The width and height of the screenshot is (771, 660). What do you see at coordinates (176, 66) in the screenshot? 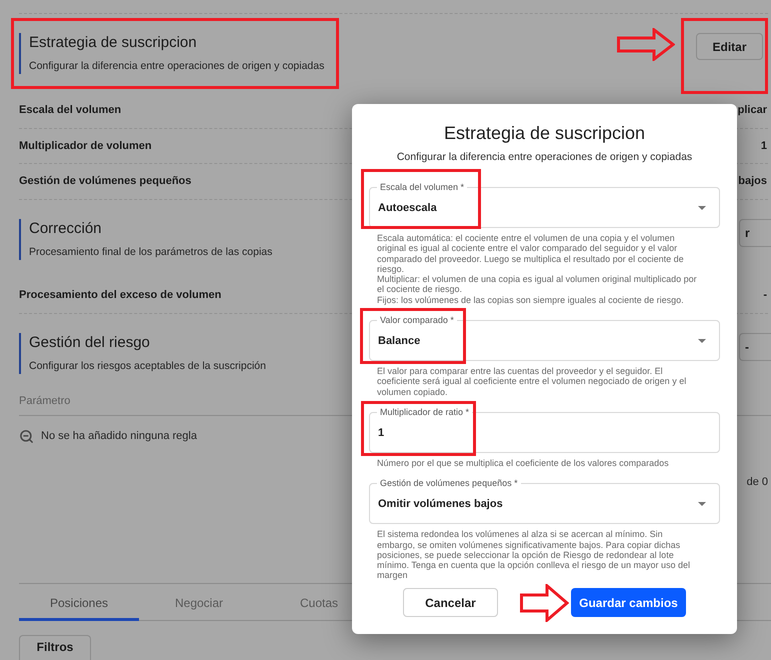
I see `section-subtitle: Configurar la diferencia entre operaciones de origen y copiadas` at bounding box center [176, 66].